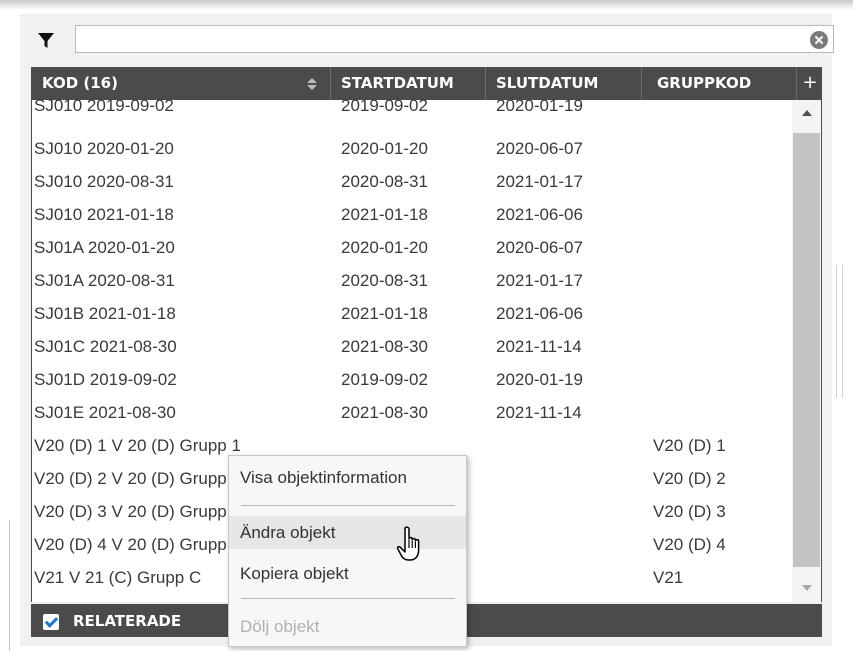 The height and width of the screenshot is (651, 853). I want to click on add-column-button: +, so click(809, 83).